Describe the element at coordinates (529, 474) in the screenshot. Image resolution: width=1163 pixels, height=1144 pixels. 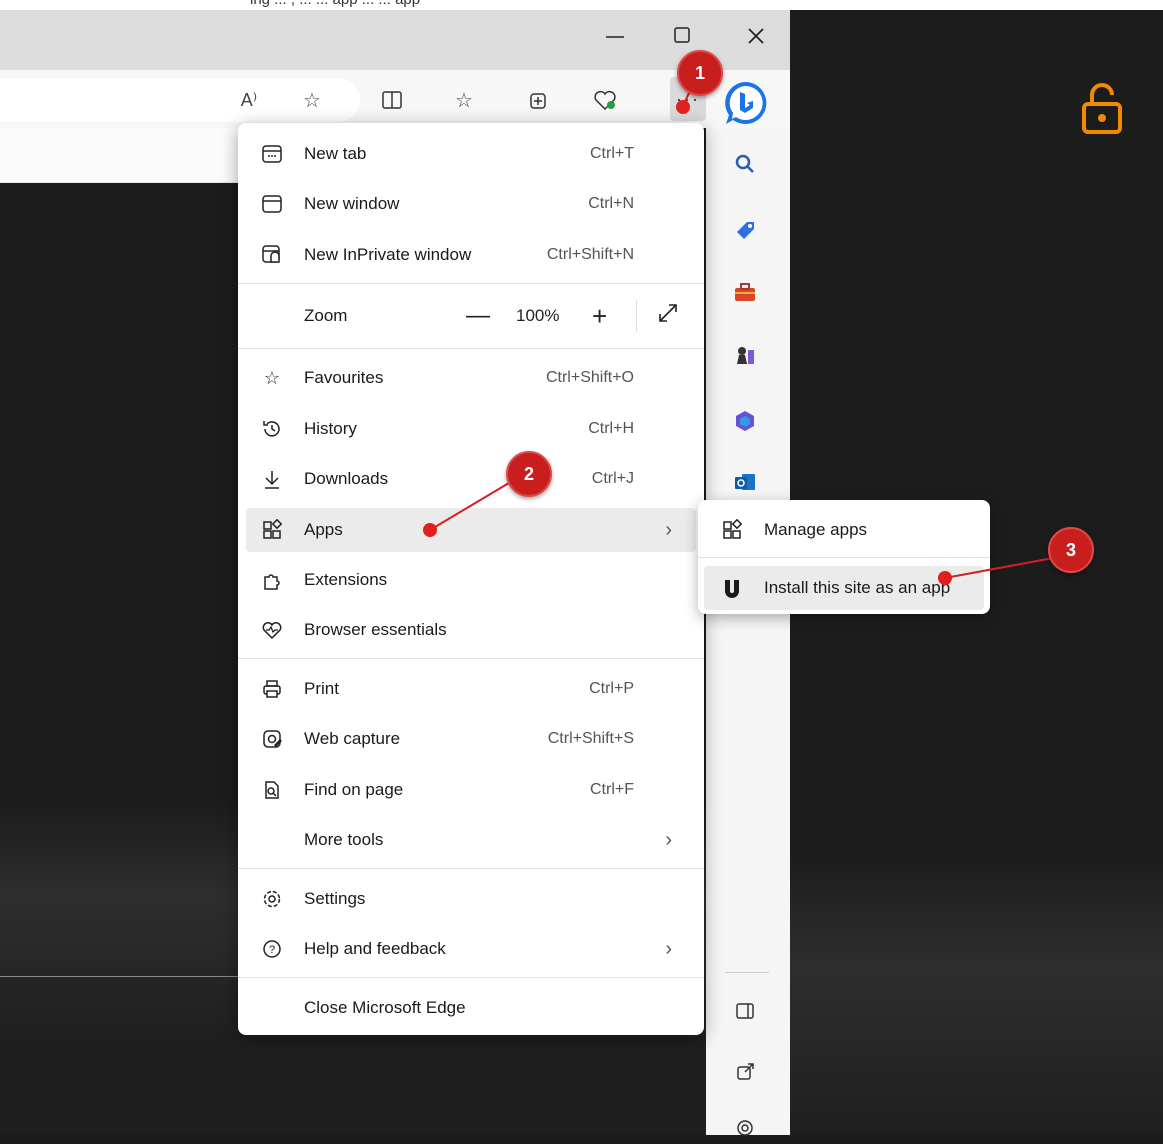
I see `step-2-badge: 2` at that location.